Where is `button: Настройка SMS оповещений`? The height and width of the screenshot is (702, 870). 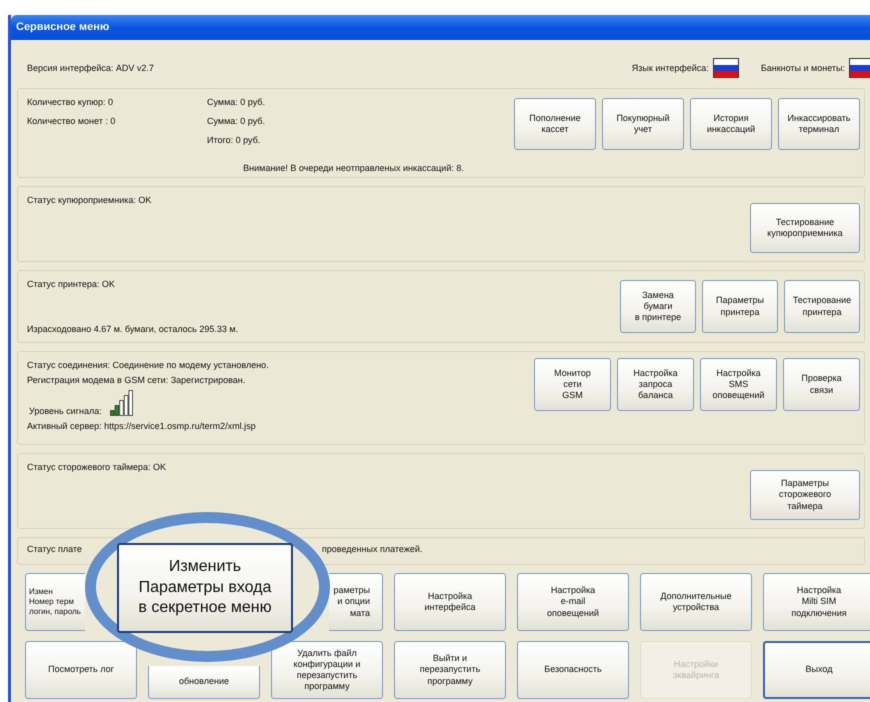 button: Настройка SMS оповещений is located at coordinates (738, 384).